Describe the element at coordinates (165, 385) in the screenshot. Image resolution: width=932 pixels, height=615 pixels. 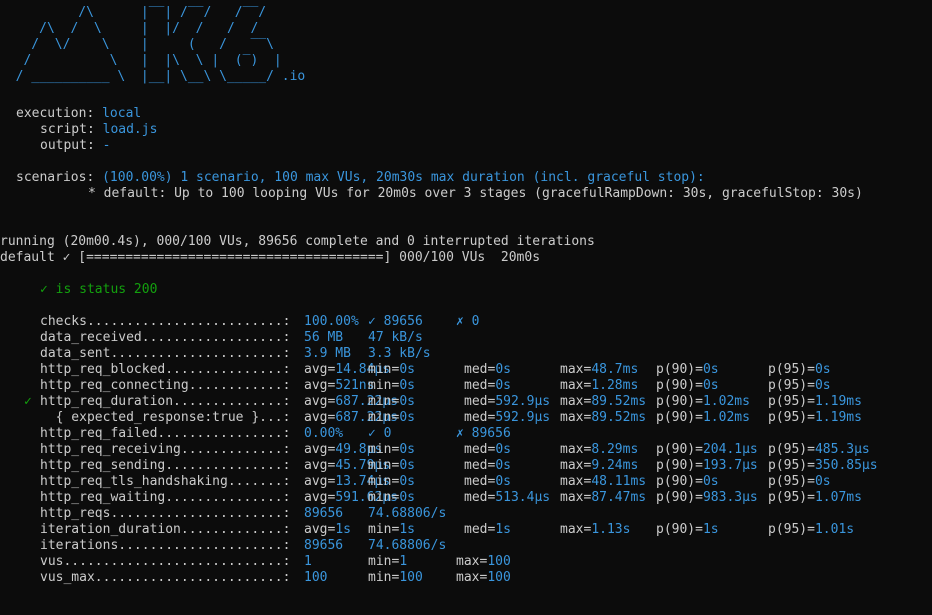
I see `metric-name: http_req_connecting............:` at that location.